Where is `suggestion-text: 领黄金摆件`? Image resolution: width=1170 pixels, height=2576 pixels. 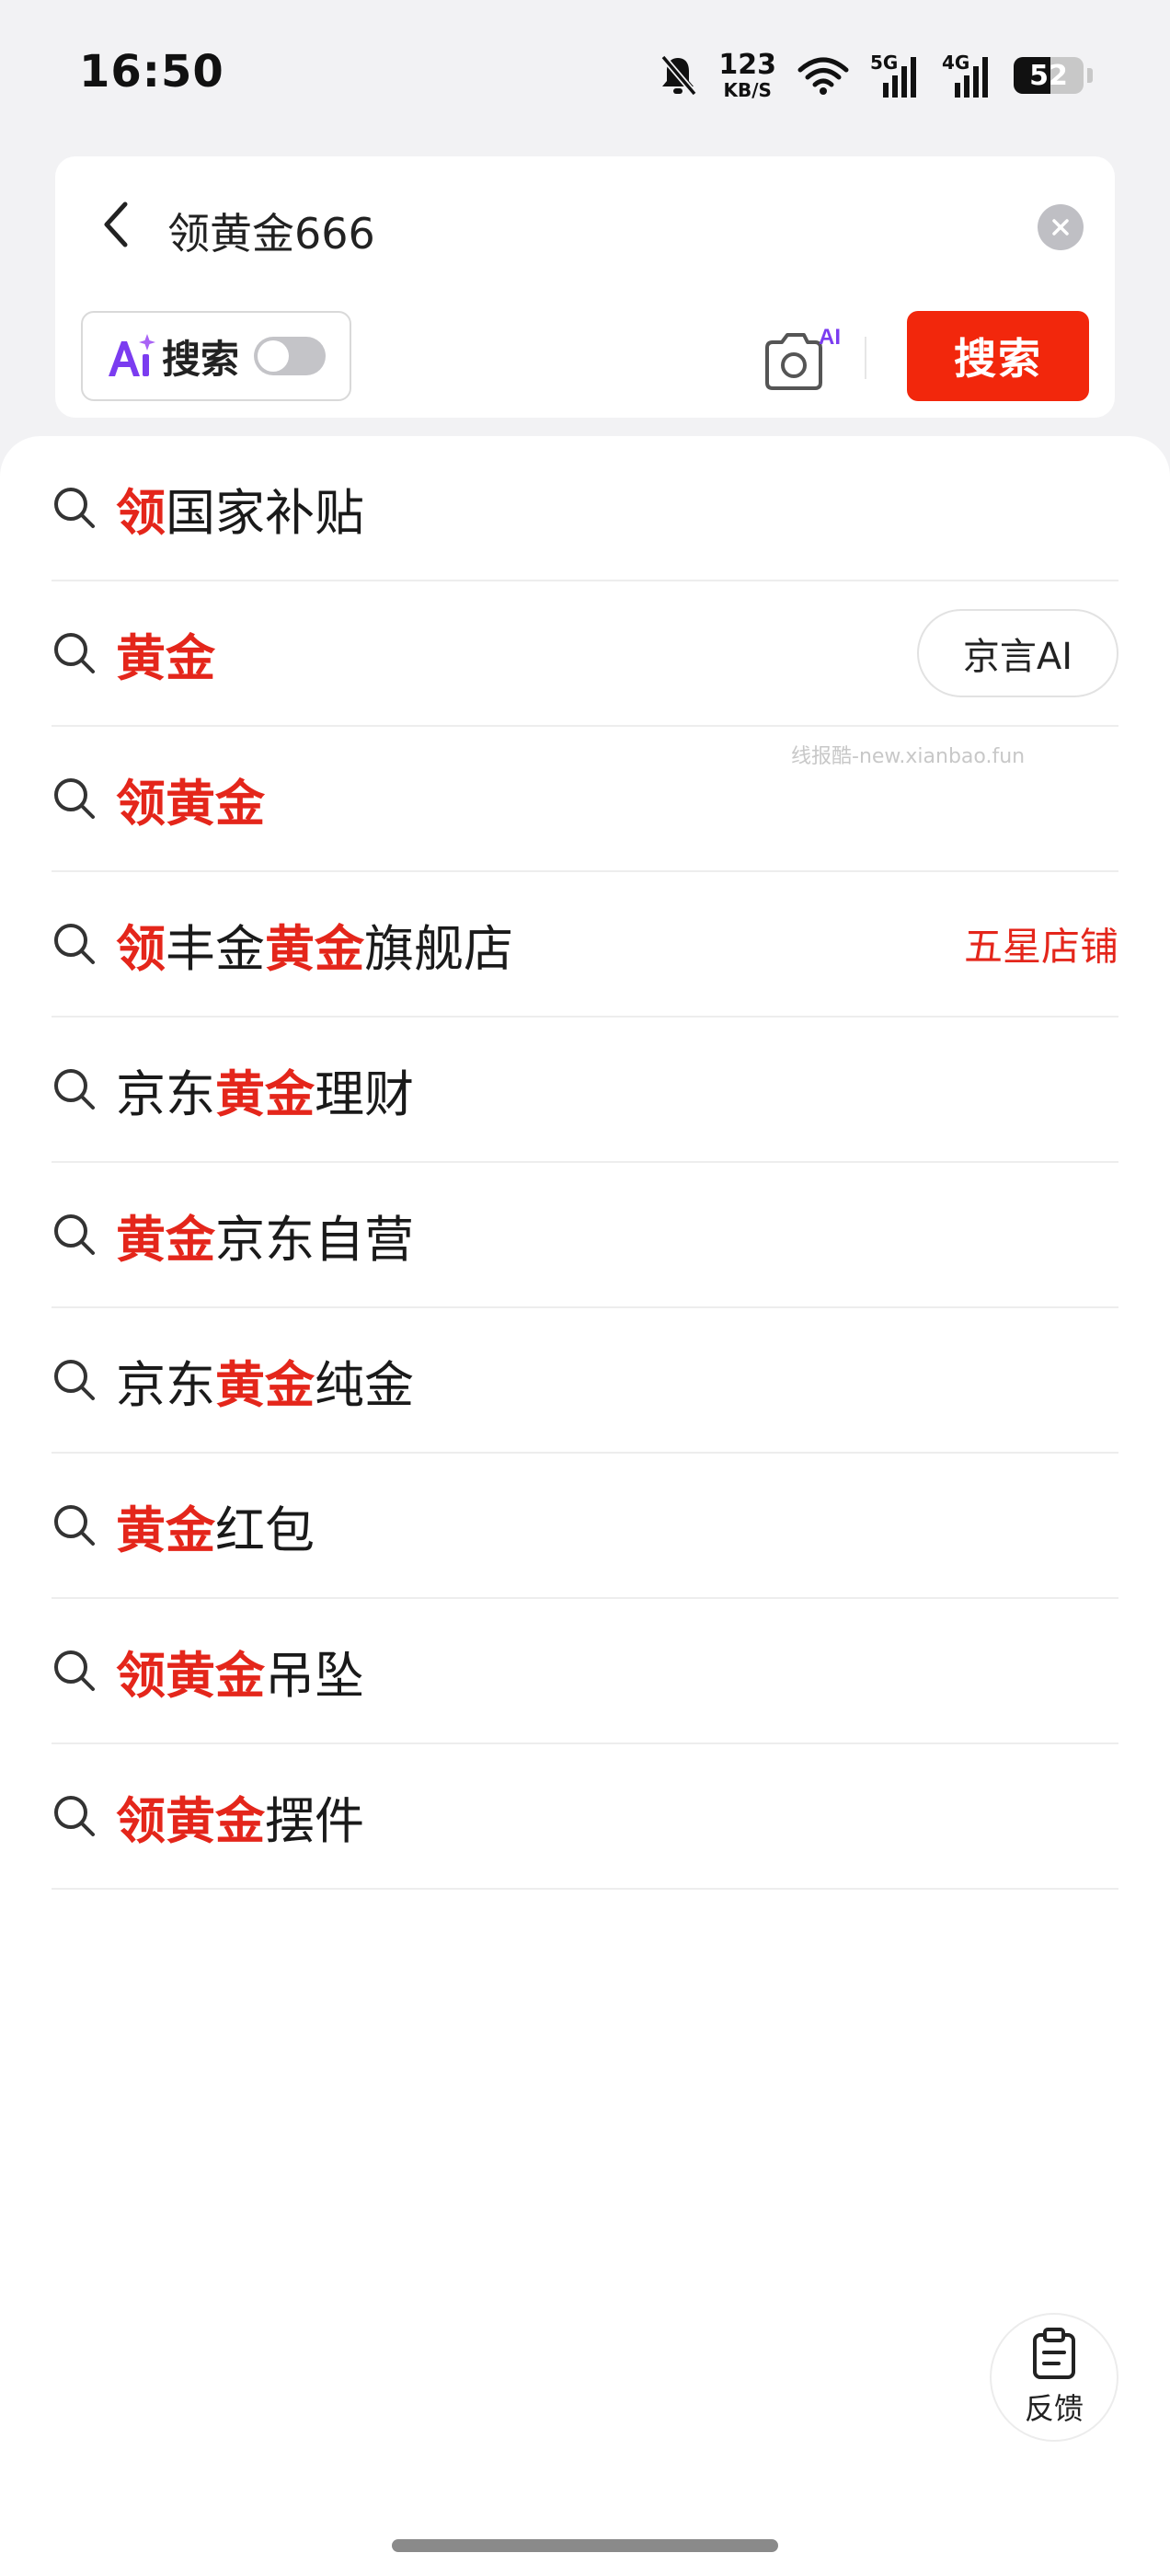 suggestion-text: 领黄金摆件 is located at coordinates (240, 1816).